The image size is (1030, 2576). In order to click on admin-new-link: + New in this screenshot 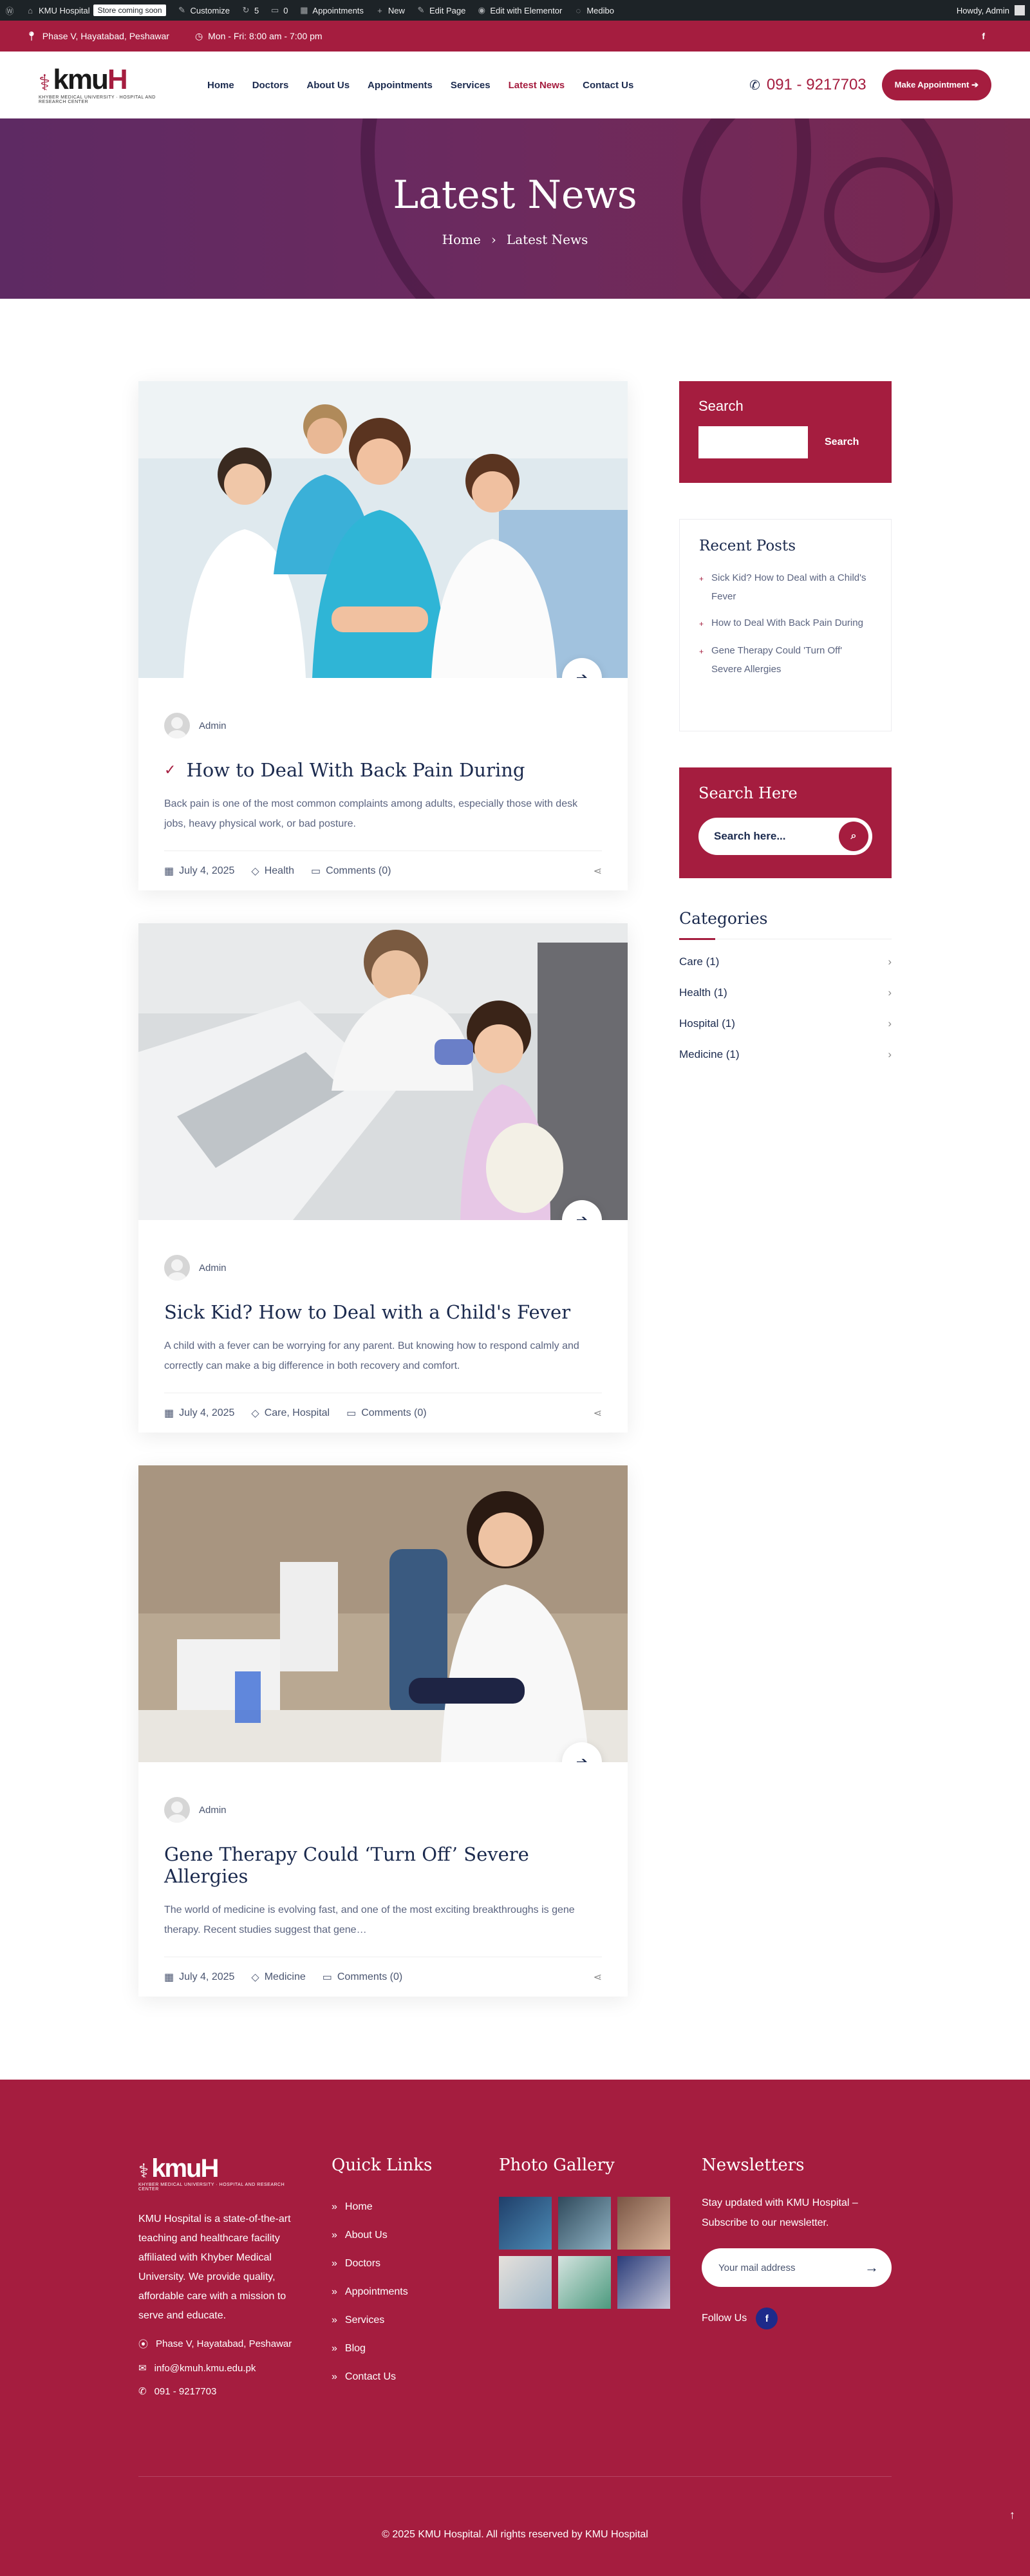, I will do `click(390, 10)`.